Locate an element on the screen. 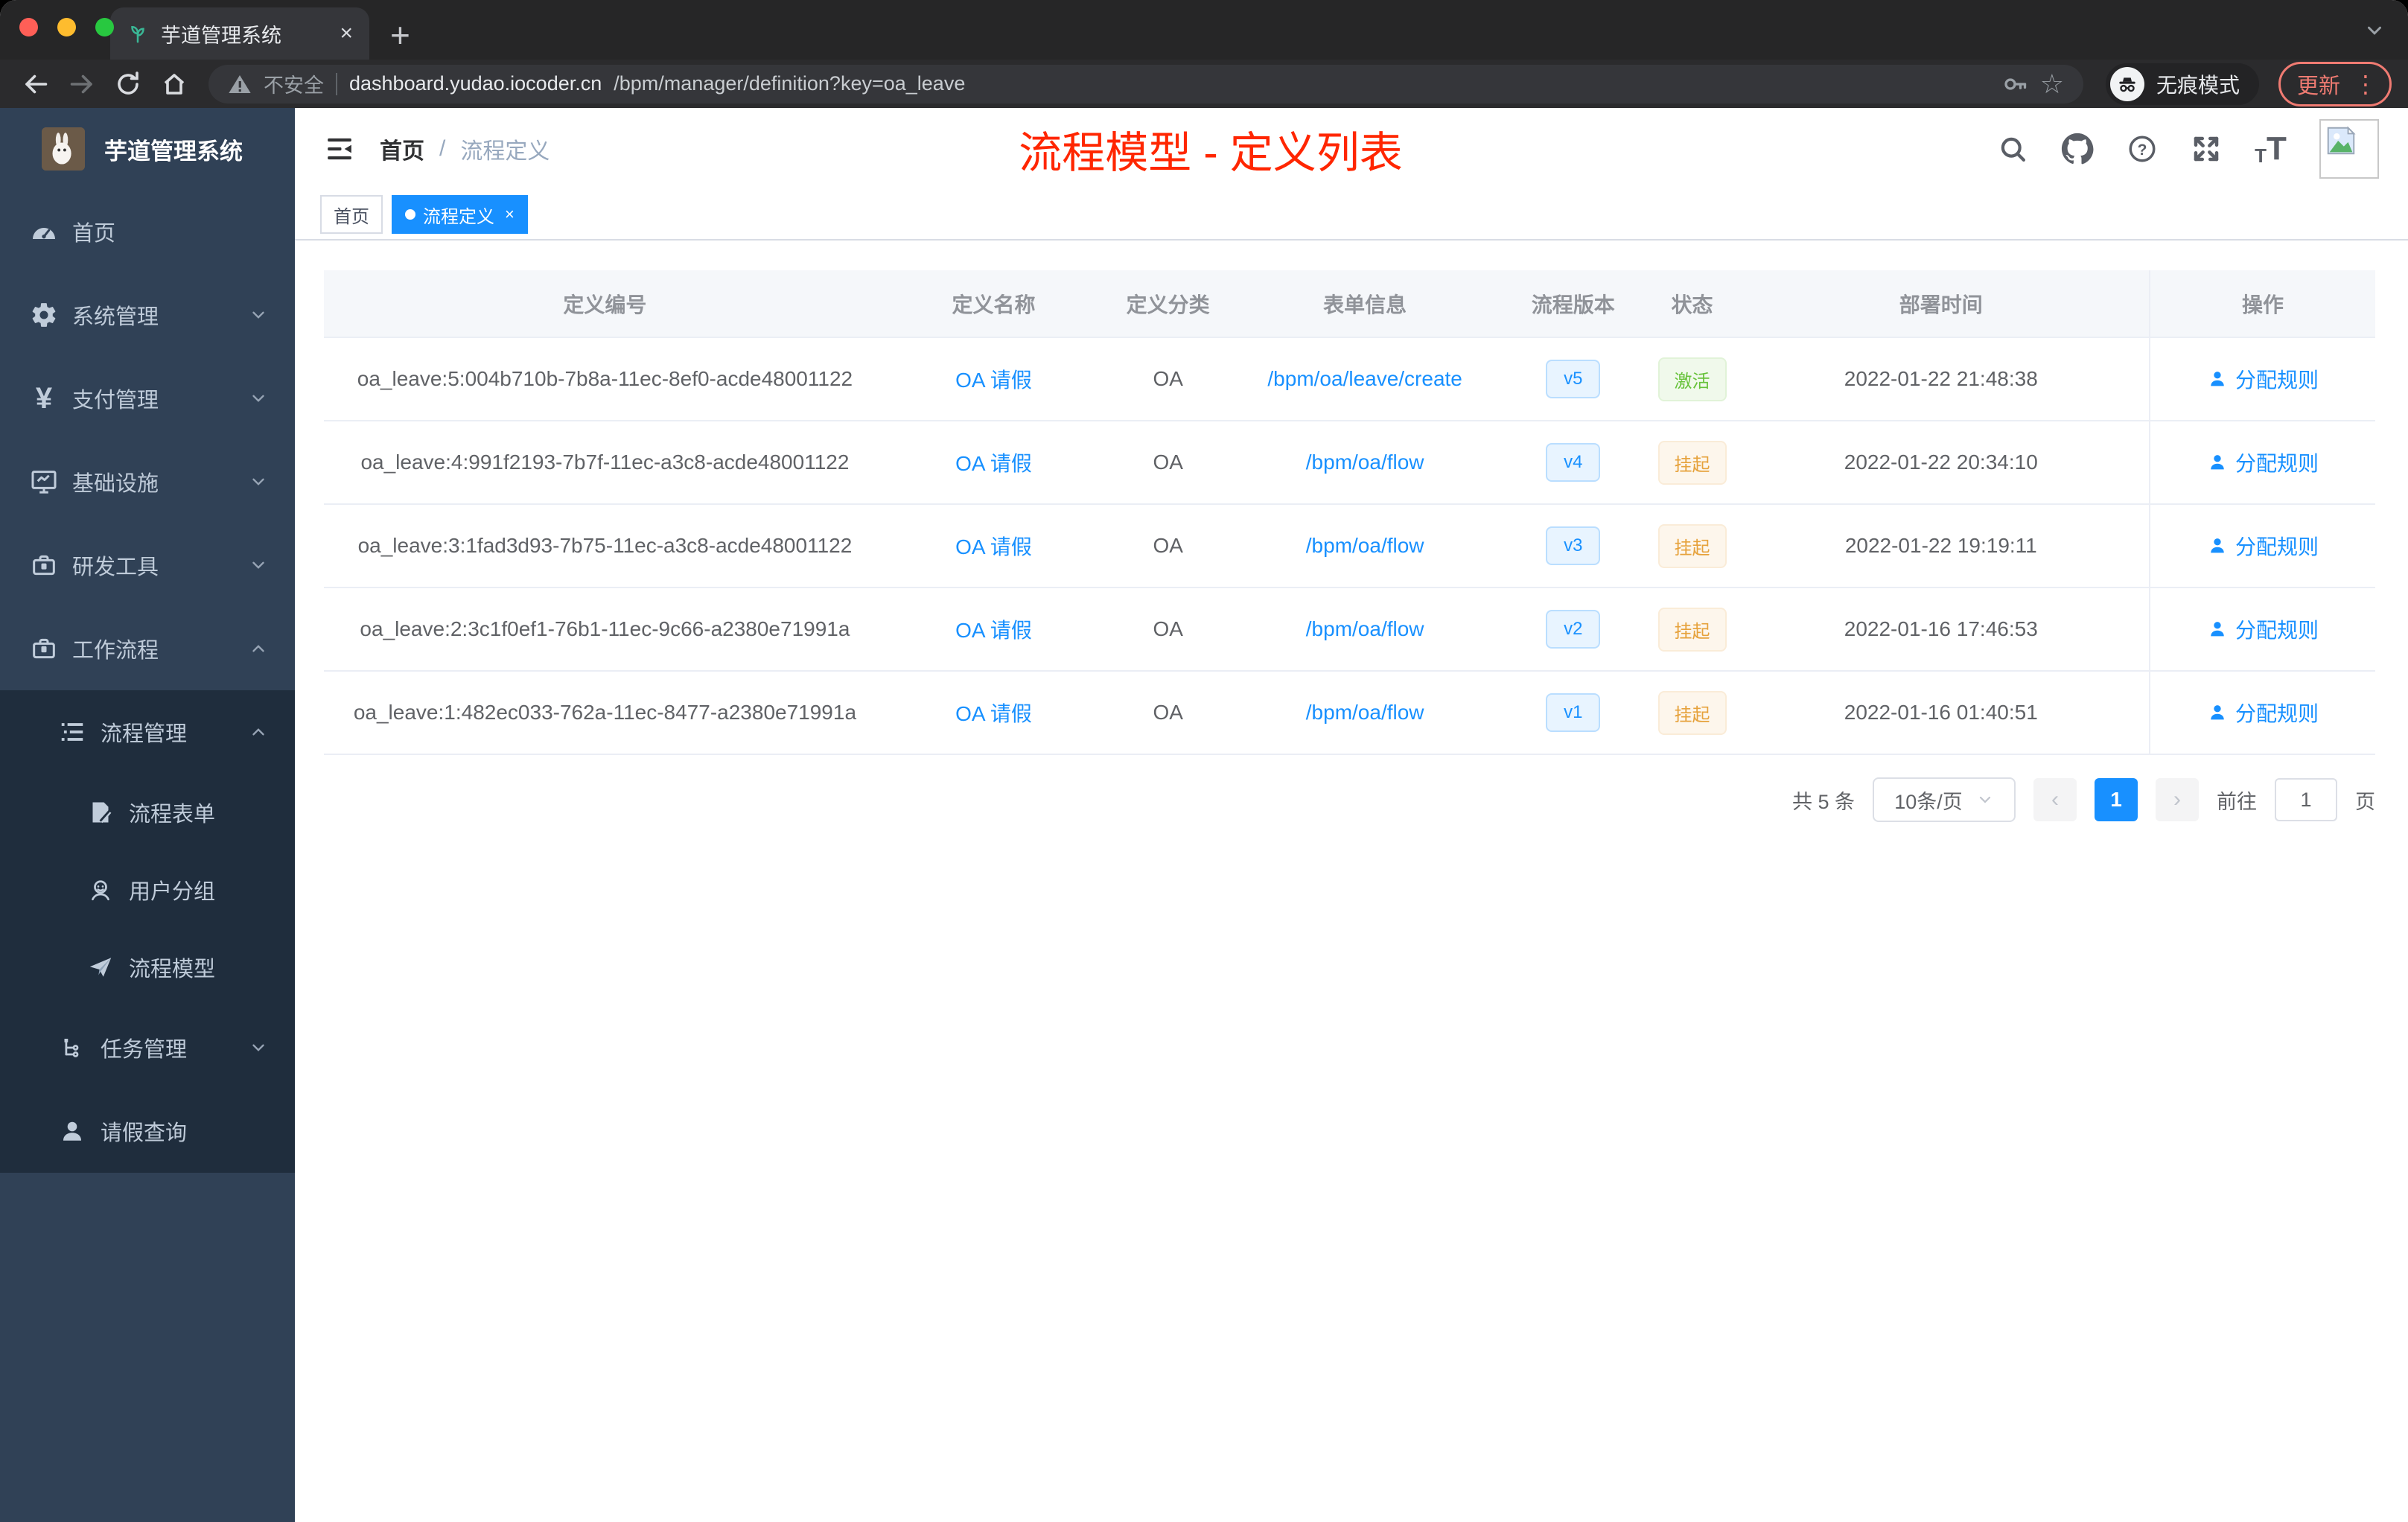 The image size is (2408, 1522). prev-page-button: ‹ is located at coordinates (2055, 799).